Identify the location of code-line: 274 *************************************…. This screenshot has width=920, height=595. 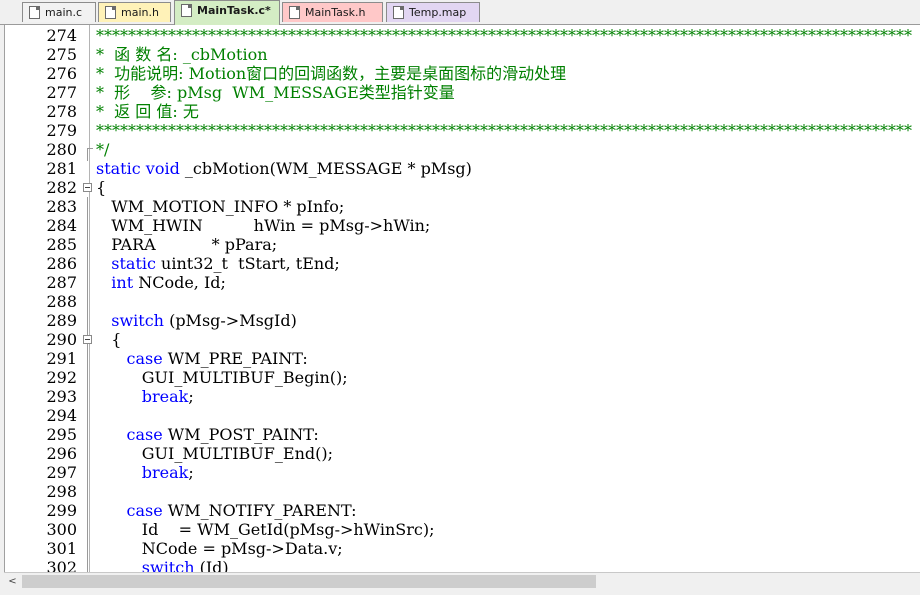
(462, 35).